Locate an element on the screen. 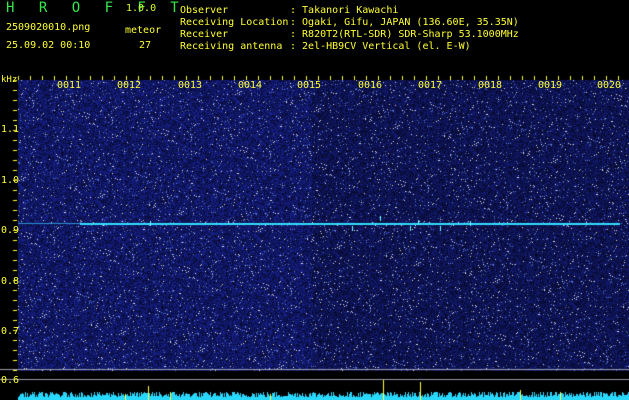  location-label: Receiving Location is located at coordinates (234, 22).